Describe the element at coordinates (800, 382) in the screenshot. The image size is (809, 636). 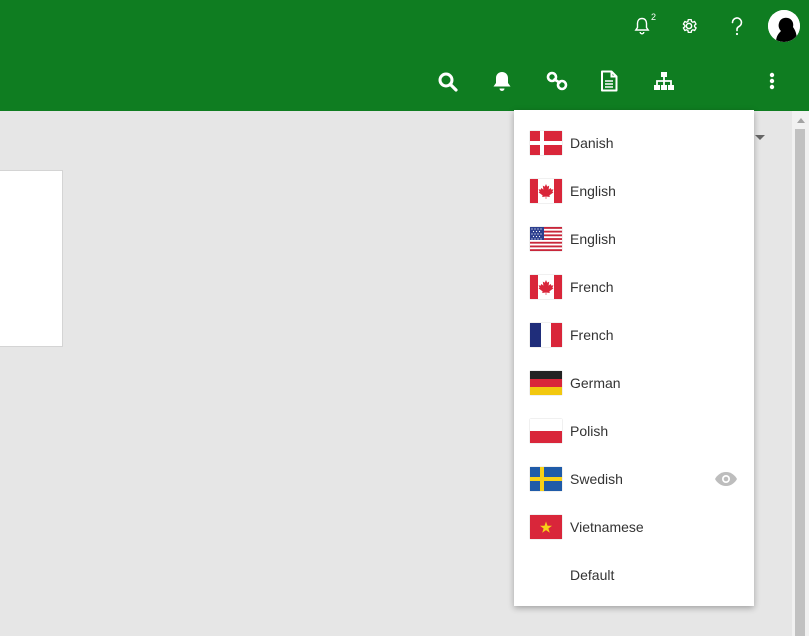
I see `scrollbar-thumb` at that location.